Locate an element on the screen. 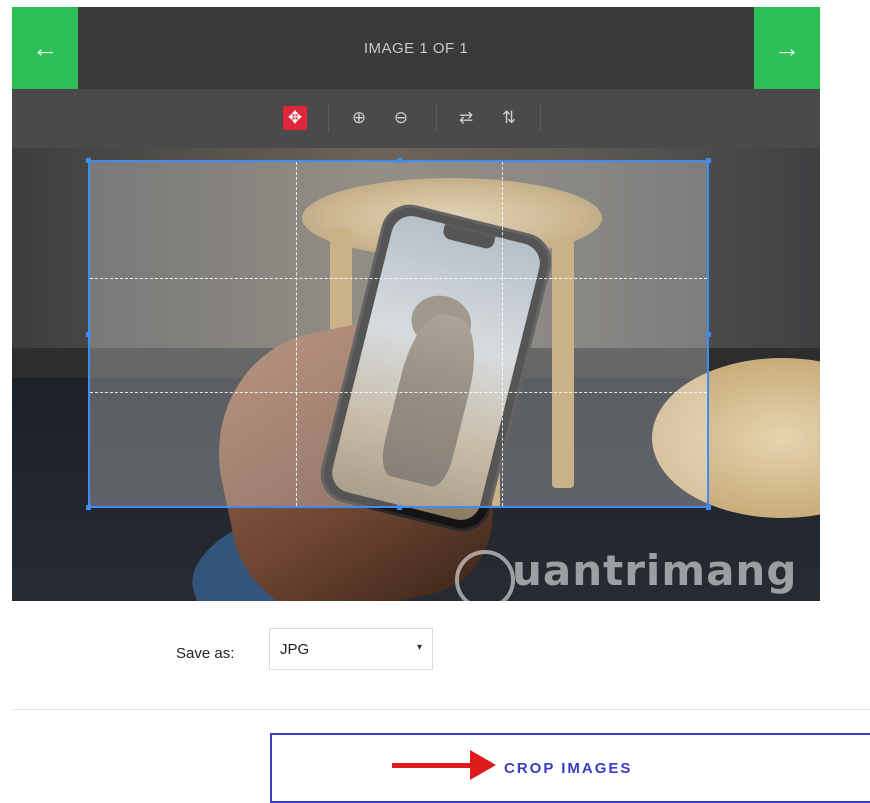  zoom-in-button: ⊕ is located at coordinates (359, 118).